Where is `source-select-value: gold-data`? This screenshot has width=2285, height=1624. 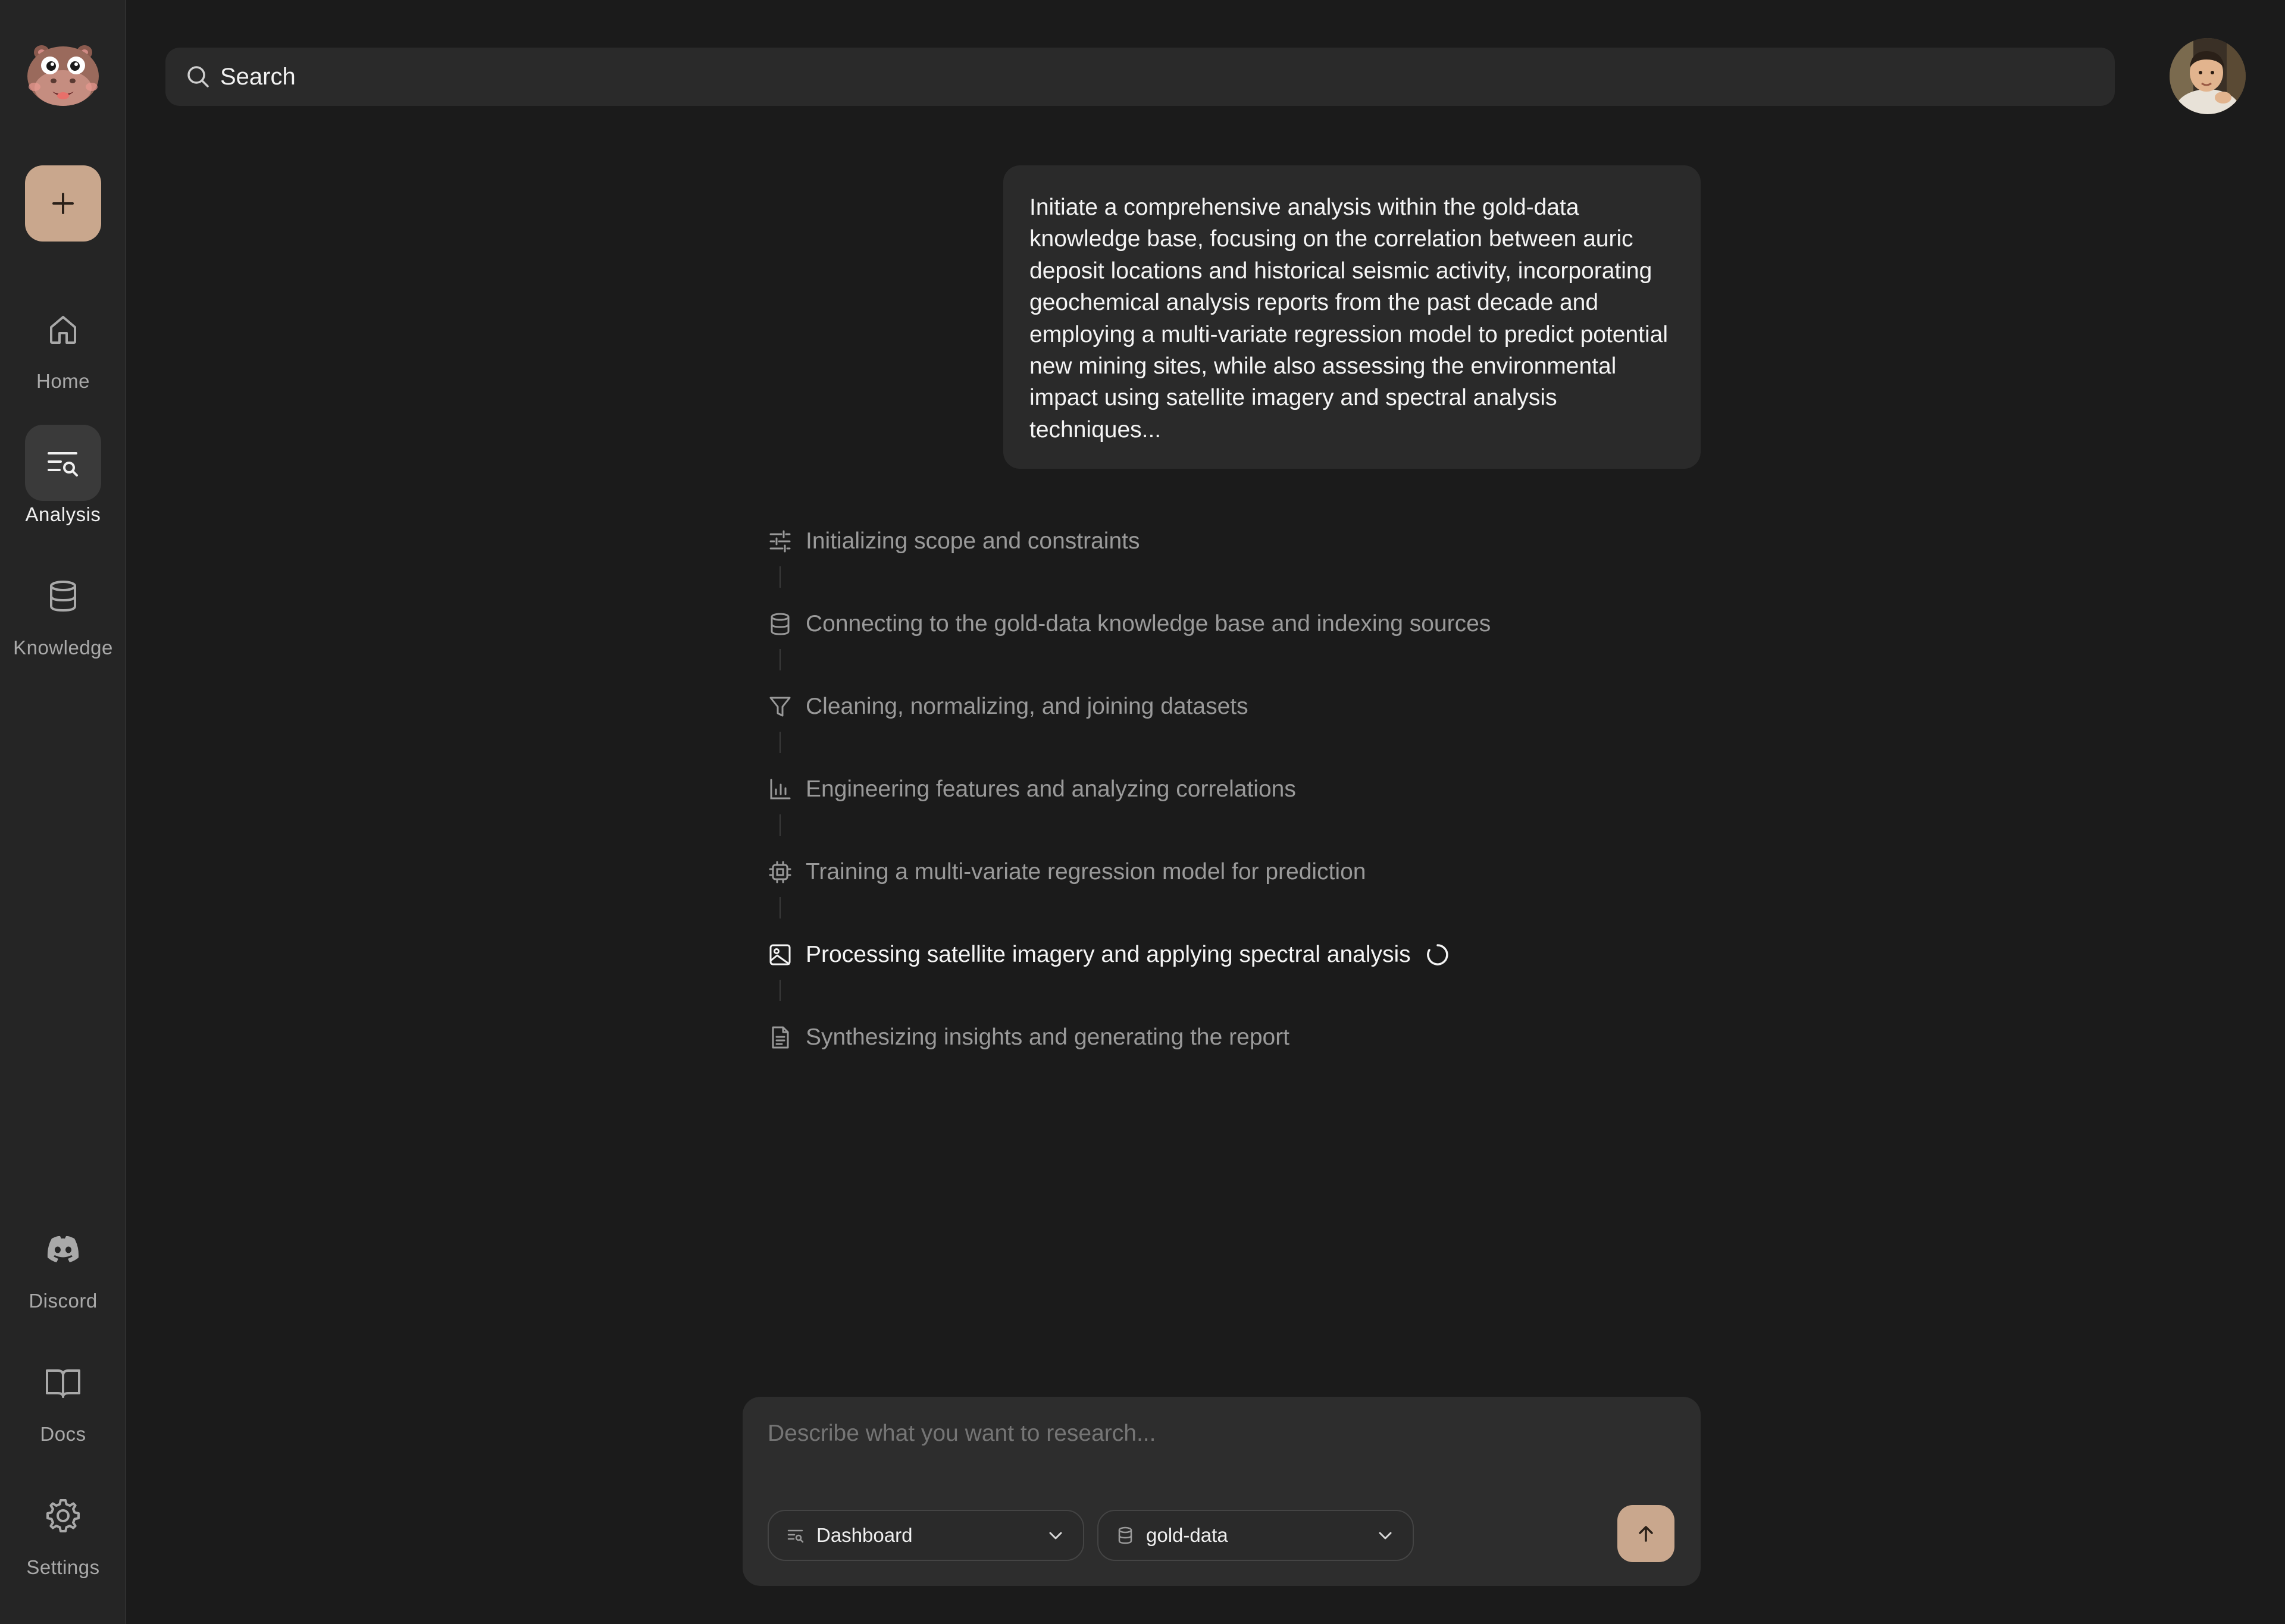 source-select-value: gold-data is located at coordinates (1187, 1535).